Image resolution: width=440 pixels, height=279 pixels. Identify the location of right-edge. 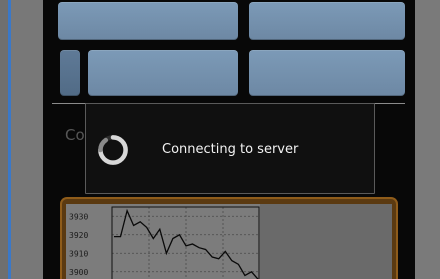
(427, 139).